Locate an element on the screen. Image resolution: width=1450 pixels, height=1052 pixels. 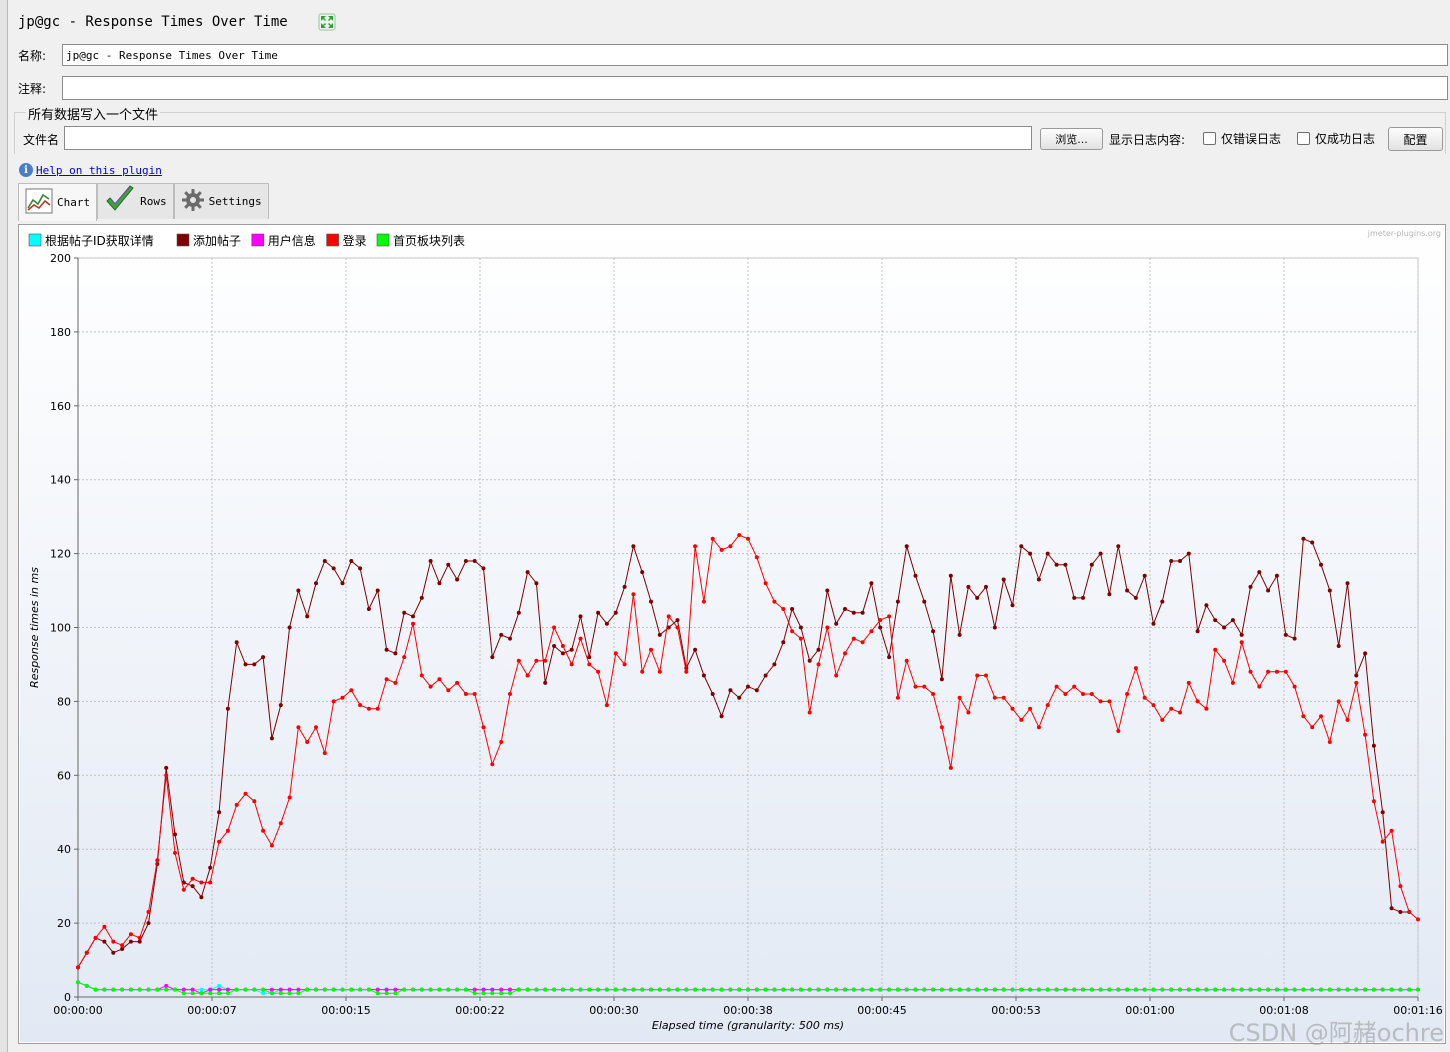
comment-field is located at coordinates (755, 88).